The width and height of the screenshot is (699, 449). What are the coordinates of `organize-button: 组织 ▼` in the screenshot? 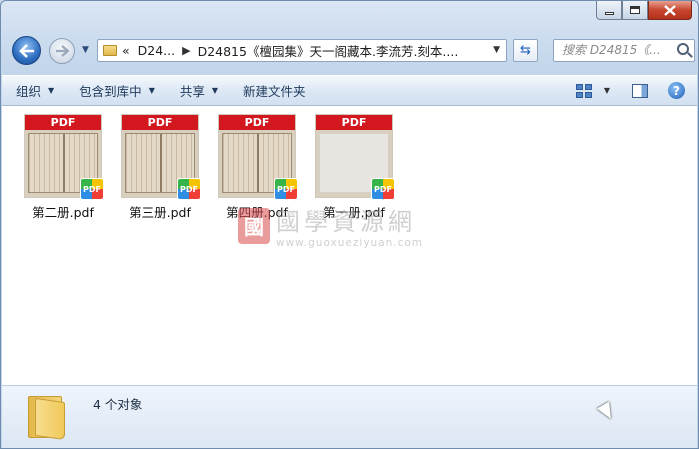 It's located at (33, 90).